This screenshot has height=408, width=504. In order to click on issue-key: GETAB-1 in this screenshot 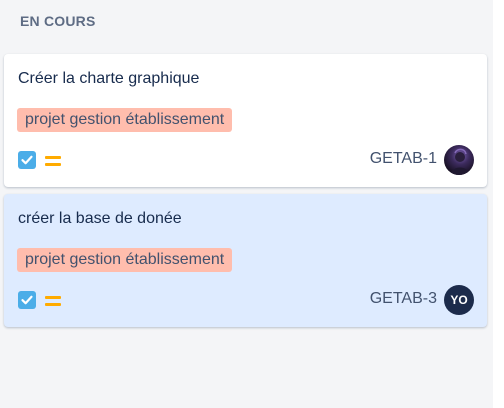, I will do `click(403, 159)`.